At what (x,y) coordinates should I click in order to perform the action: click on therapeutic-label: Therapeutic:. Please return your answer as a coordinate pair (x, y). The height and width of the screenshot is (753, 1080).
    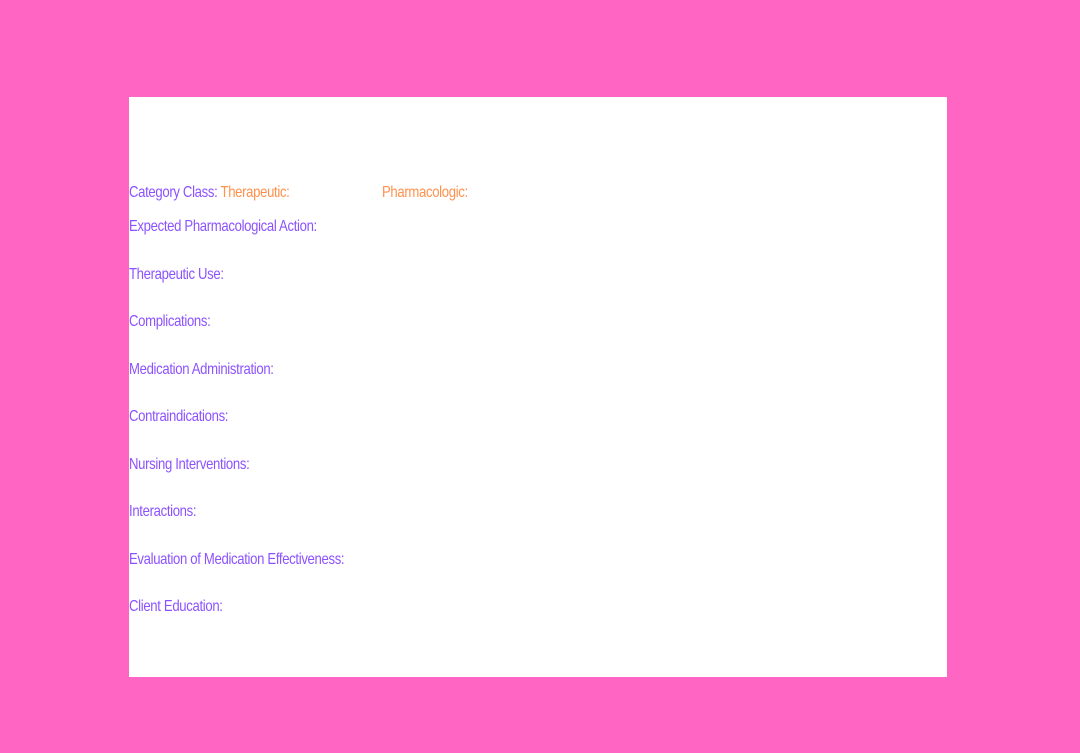
    Looking at the image, I should click on (255, 192).